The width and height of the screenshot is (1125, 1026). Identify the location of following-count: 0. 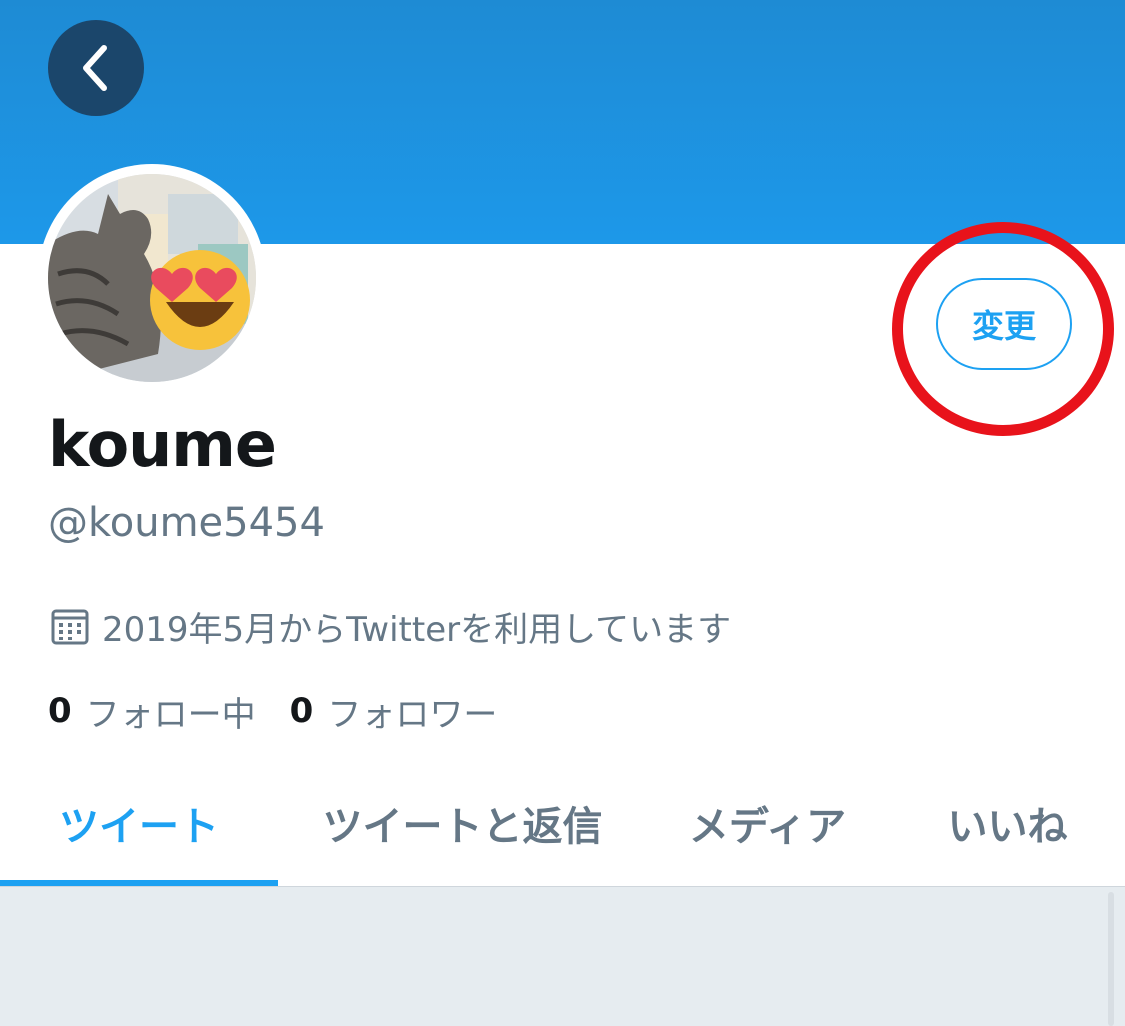
(60, 711).